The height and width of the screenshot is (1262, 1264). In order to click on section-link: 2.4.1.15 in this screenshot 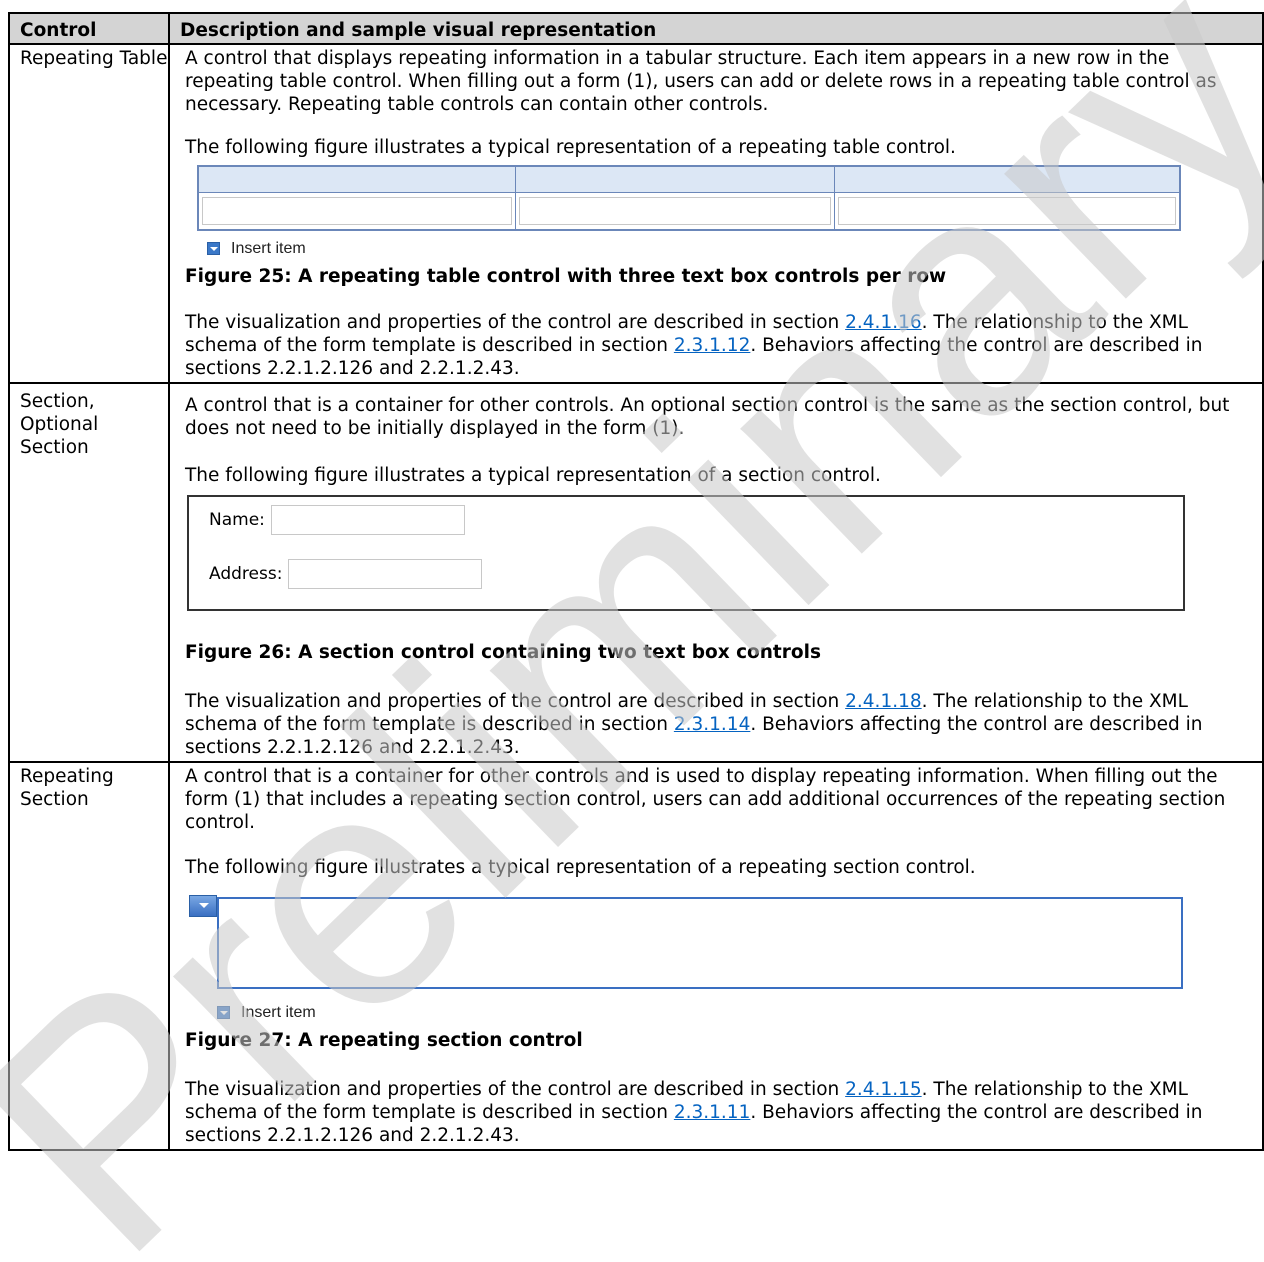, I will do `click(883, 1089)`.